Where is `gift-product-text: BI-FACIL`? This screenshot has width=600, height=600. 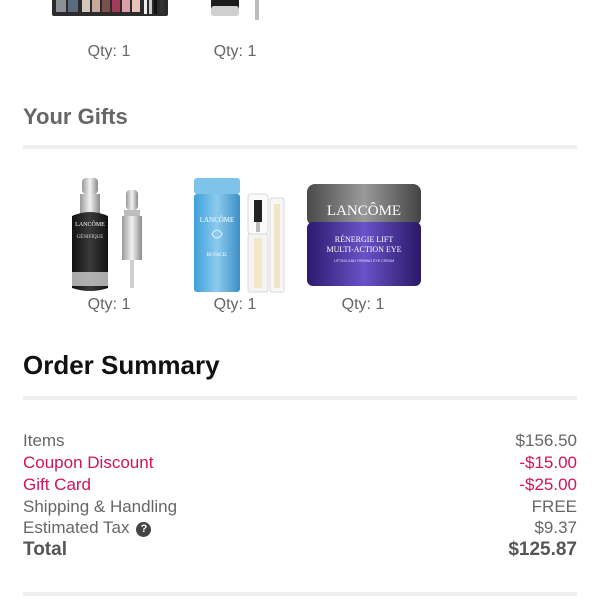
gift-product-text: BI-FACIL is located at coordinates (217, 255).